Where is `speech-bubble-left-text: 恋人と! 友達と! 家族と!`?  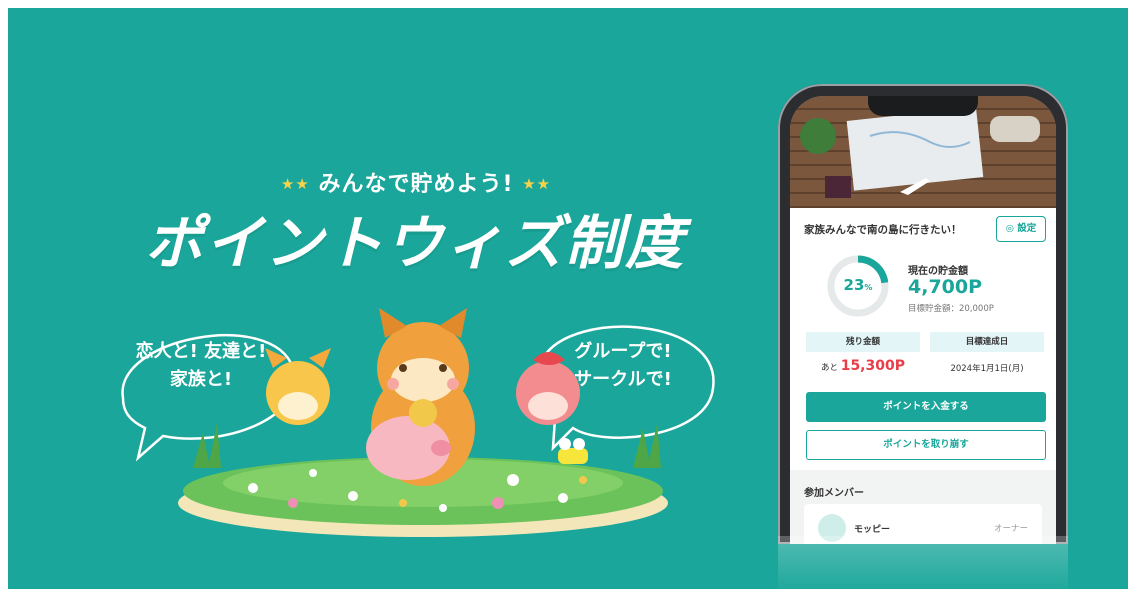 speech-bubble-left-text: 恋人と! 友達と! 家族と! is located at coordinates (201, 365).